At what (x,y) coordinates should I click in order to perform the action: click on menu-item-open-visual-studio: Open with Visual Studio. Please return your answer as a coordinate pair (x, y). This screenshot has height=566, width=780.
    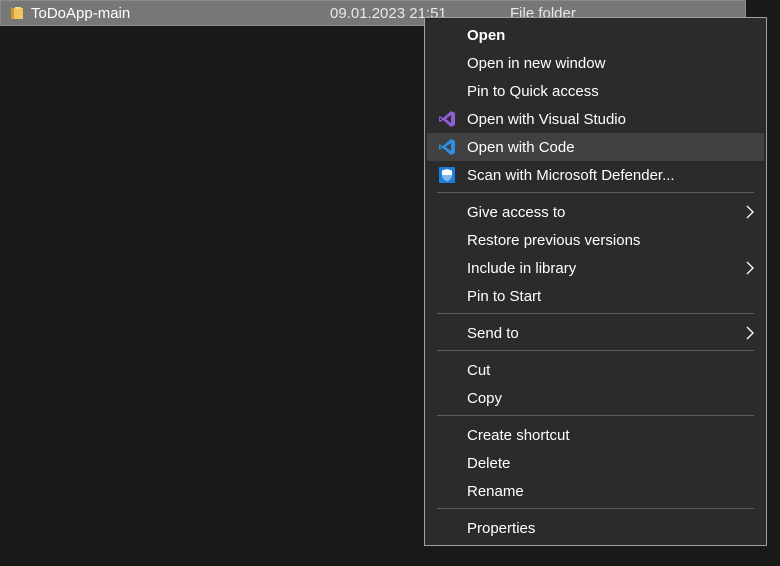
    Looking at the image, I should click on (595, 119).